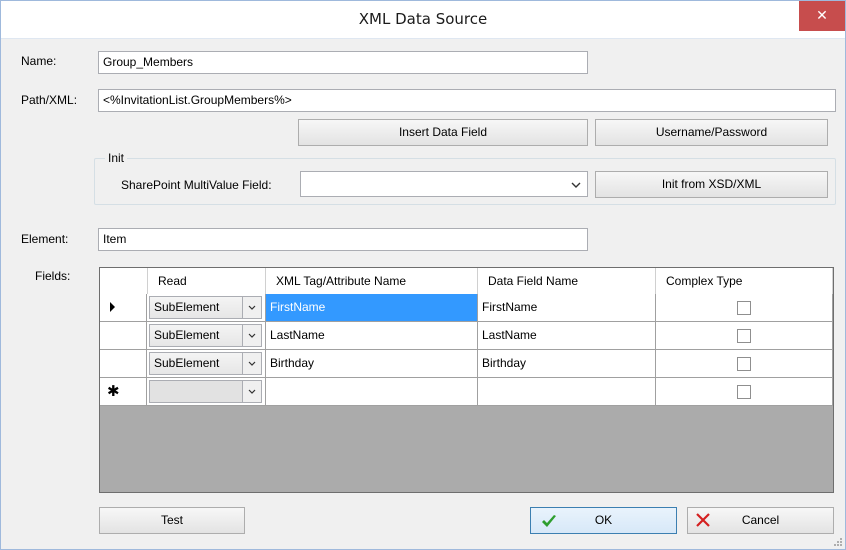 Image resolution: width=846 pixels, height=550 pixels. I want to click on cancel-button-label: Cancel, so click(760, 520).